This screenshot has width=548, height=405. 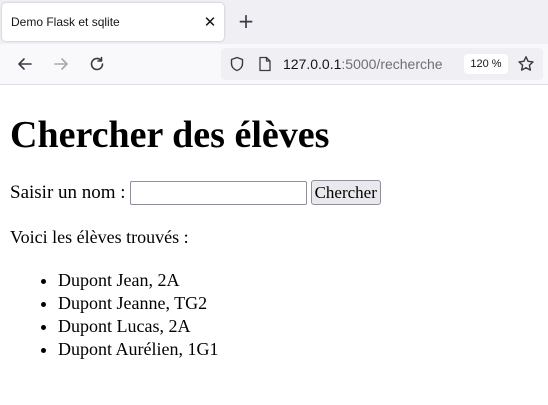 I want to click on list-item: Dupont Lucas, 2A, so click(x=138, y=326).